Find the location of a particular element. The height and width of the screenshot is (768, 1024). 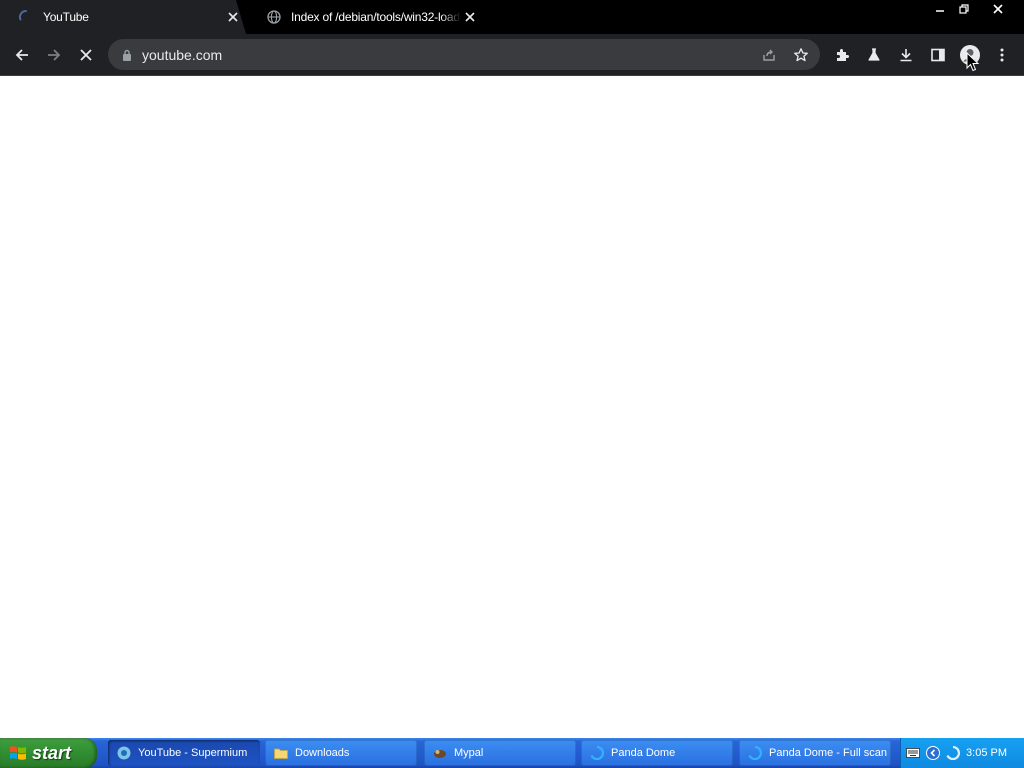

windows-flag-icon is located at coordinates (18, 753).